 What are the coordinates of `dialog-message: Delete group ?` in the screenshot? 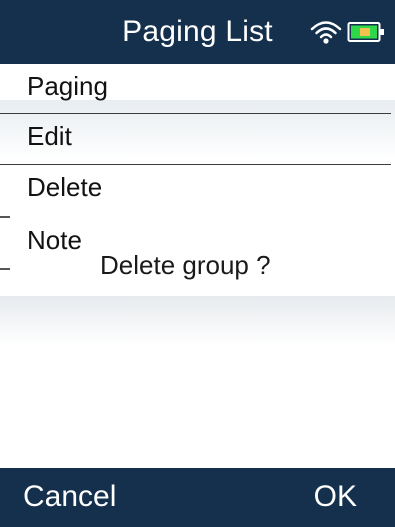 It's located at (185, 265).